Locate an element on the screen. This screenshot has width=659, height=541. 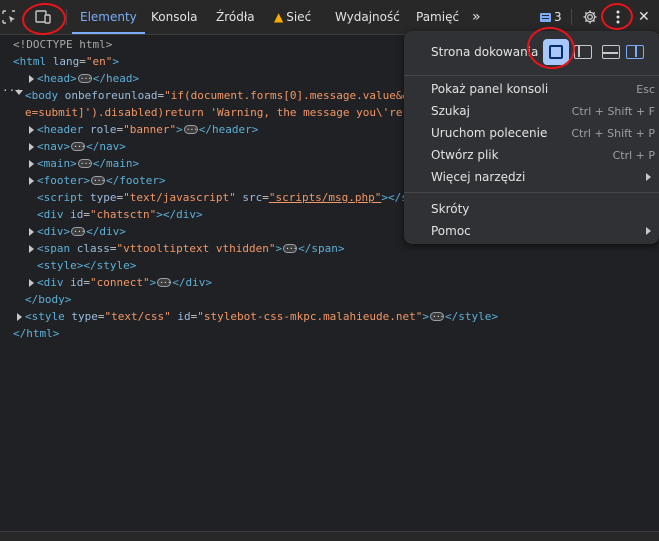
tab-memory: Pamięć is located at coordinates (437, 17).